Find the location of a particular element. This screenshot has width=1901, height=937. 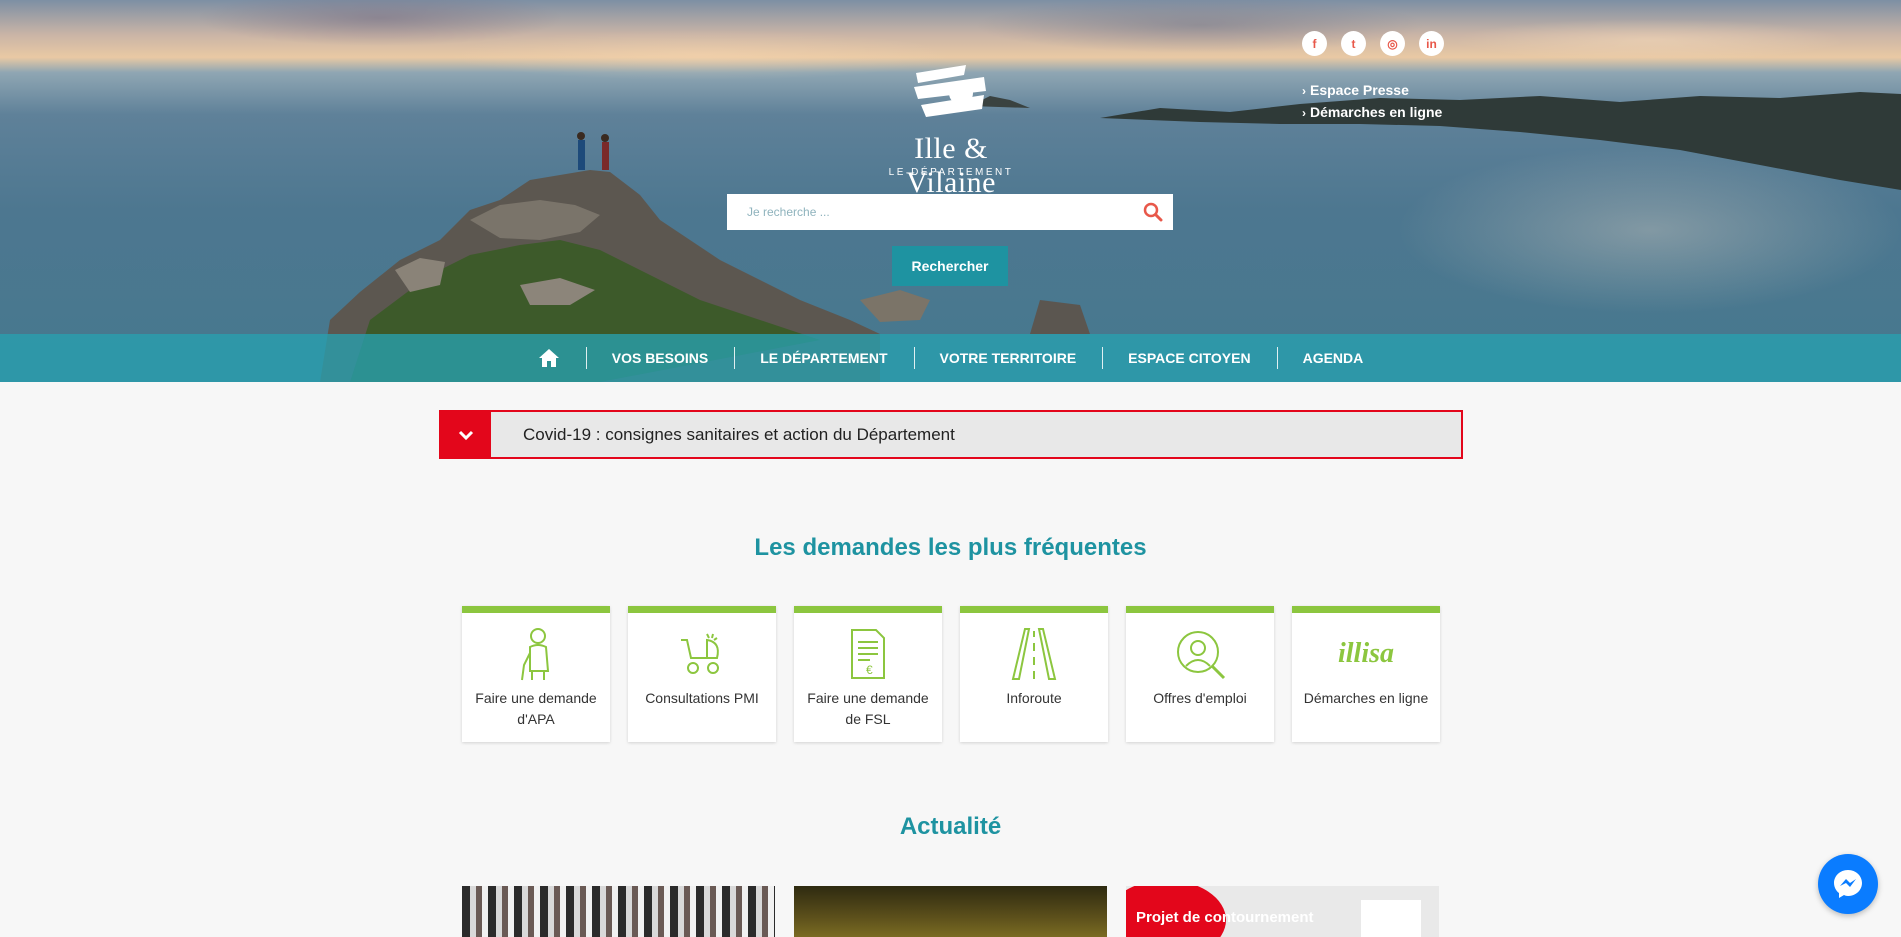

invoice-euro-icon: € is located at coordinates (868, 650).